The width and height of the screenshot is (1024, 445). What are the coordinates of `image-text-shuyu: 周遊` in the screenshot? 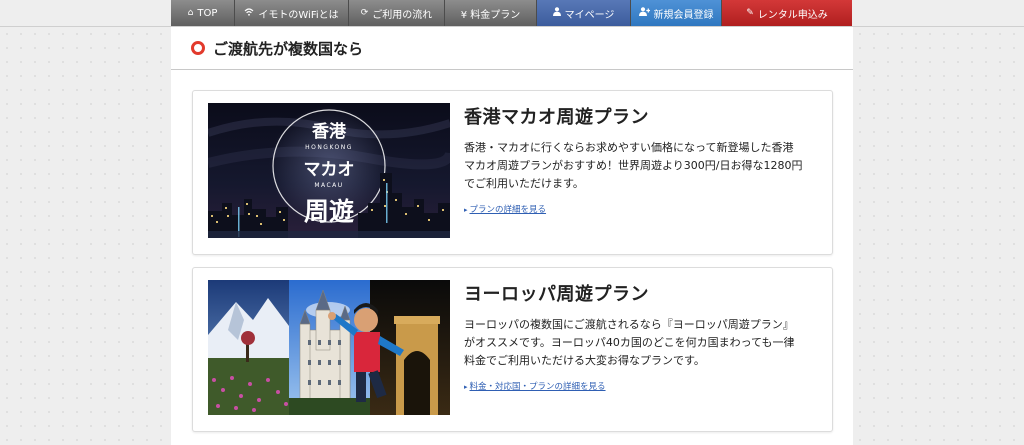 It's located at (329, 211).